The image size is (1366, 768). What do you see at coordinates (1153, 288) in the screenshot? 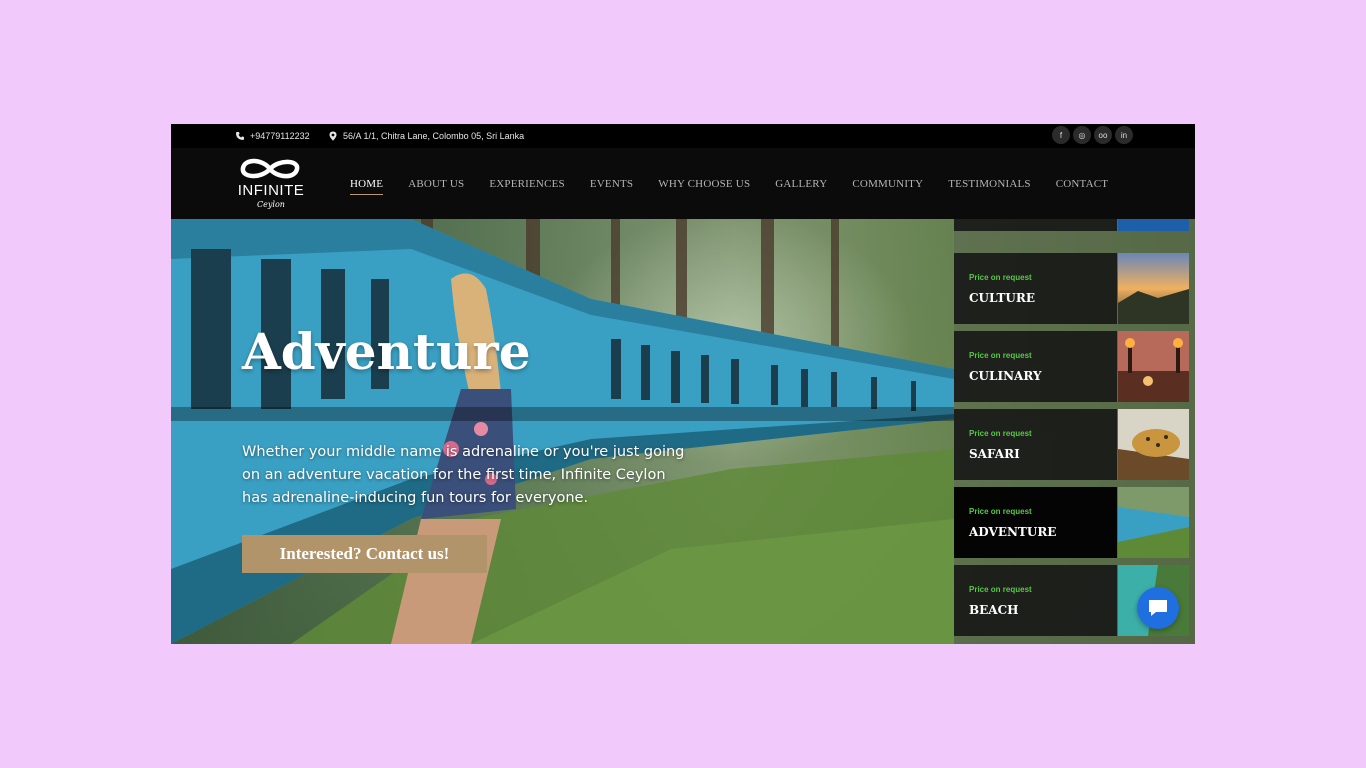
I see `tour-image-culture` at bounding box center [1153, 288].